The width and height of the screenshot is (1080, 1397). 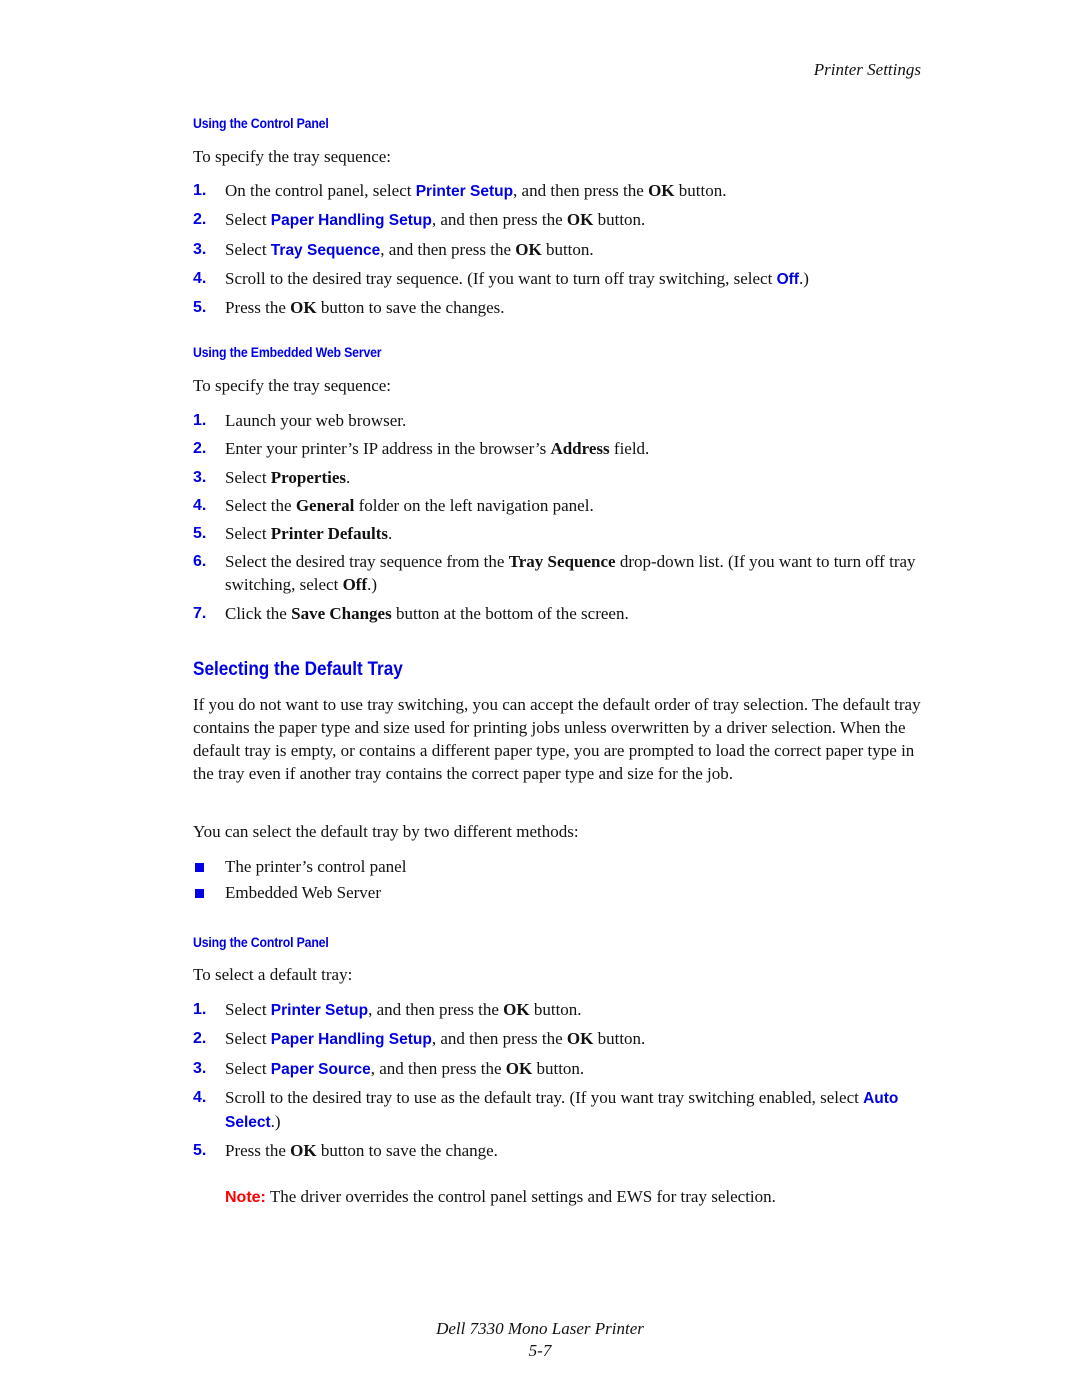 I want to click on step-text: Select the, so click(x=260, y=505).